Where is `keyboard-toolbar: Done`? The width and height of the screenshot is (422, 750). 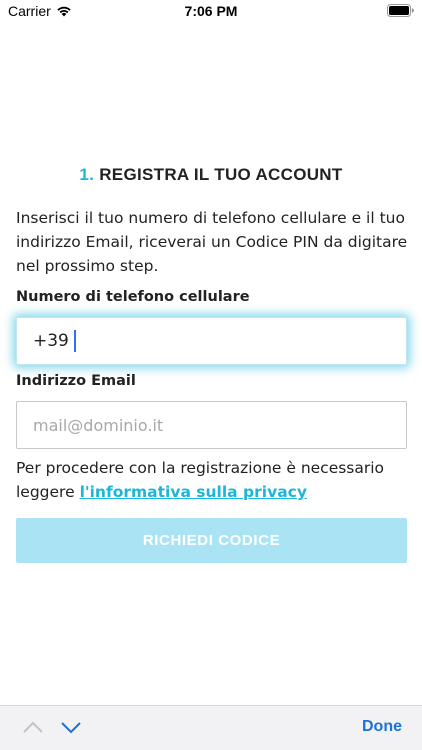 keyboard-toolbar: Done is located at coordinates (211, 727).